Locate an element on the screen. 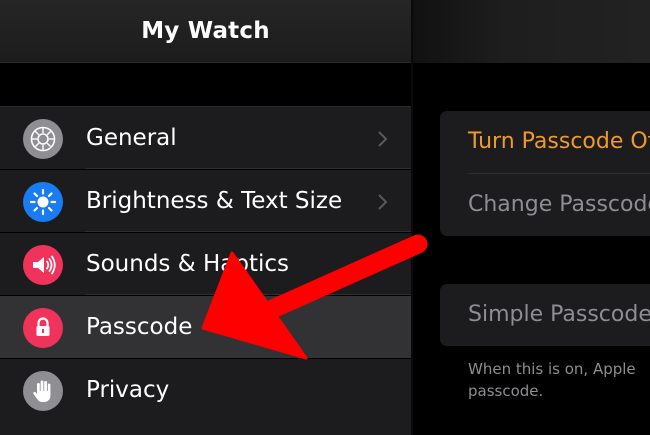 The image size is (650, 435). menu-item-label: Brightness & Text Size is located at coordinates (214, 201).